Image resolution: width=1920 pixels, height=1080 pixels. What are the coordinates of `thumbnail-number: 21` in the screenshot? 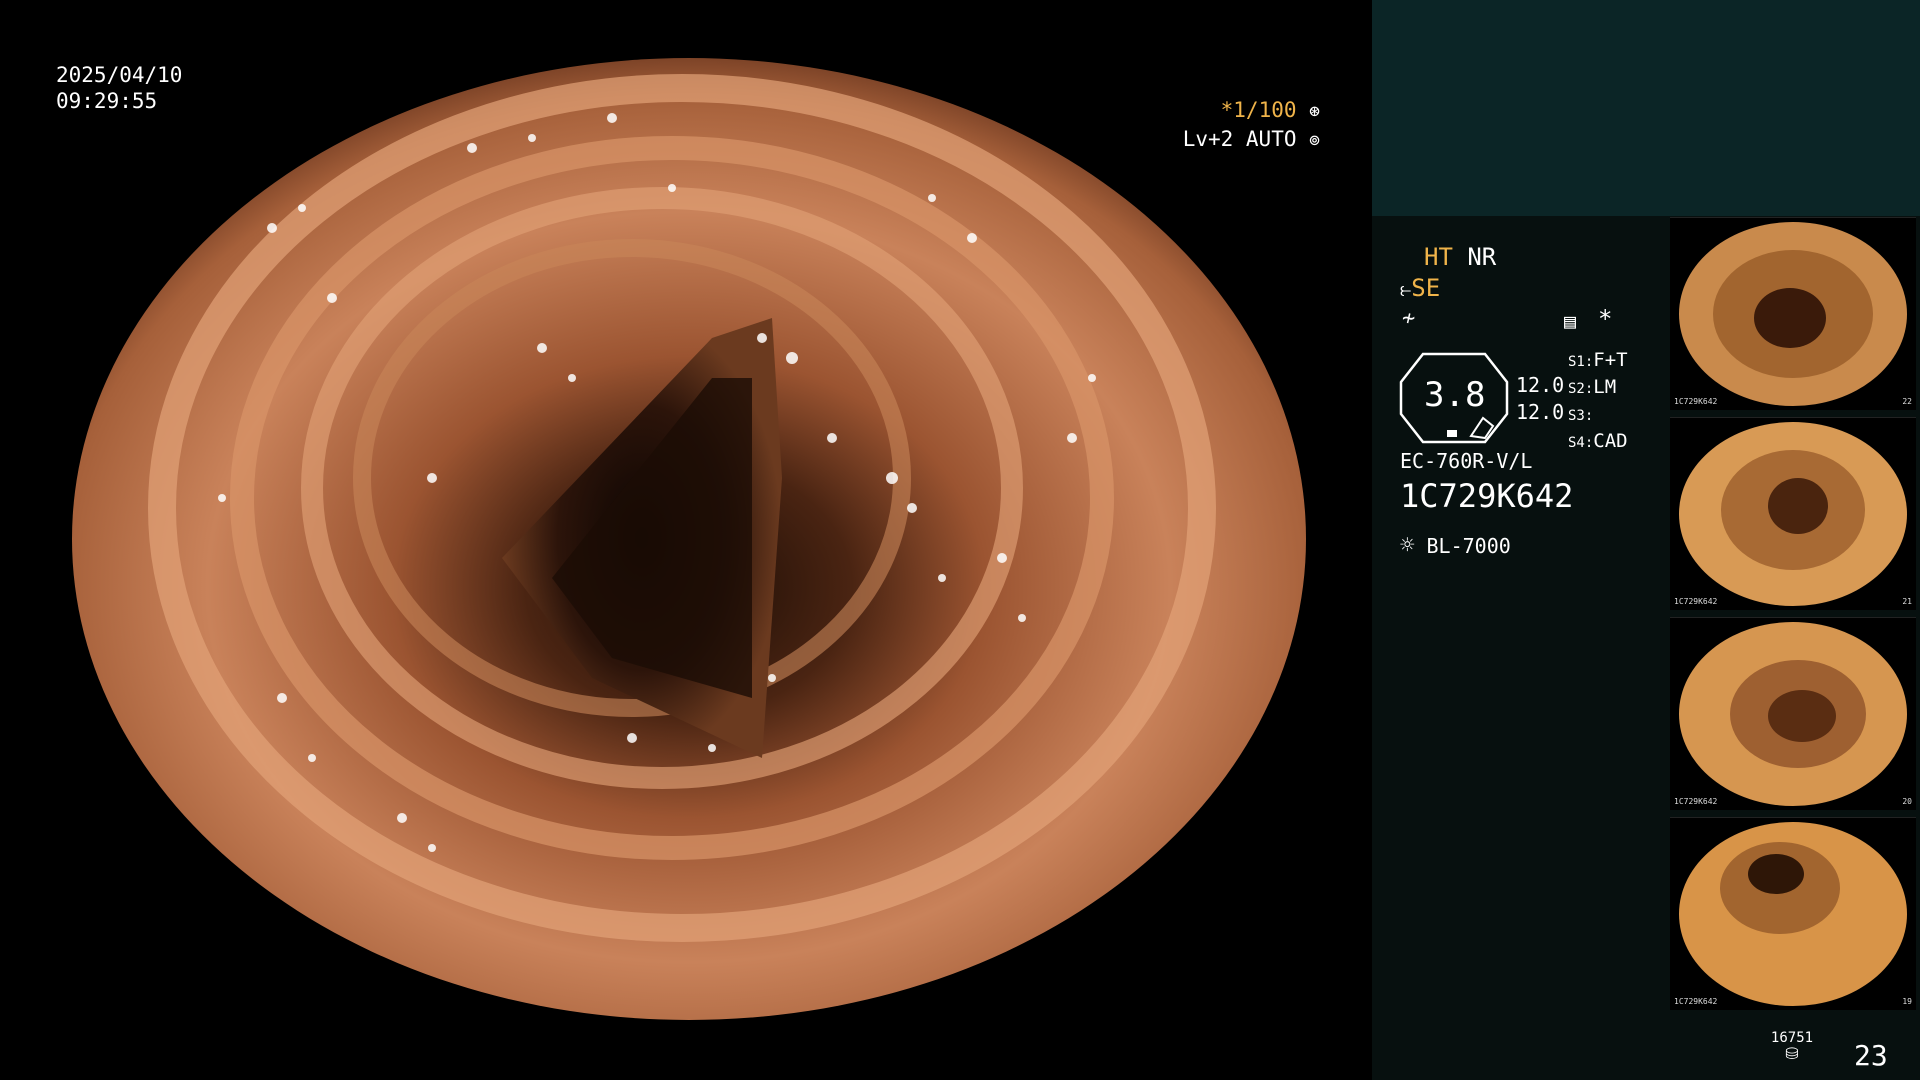 It's located at (1907, 601).